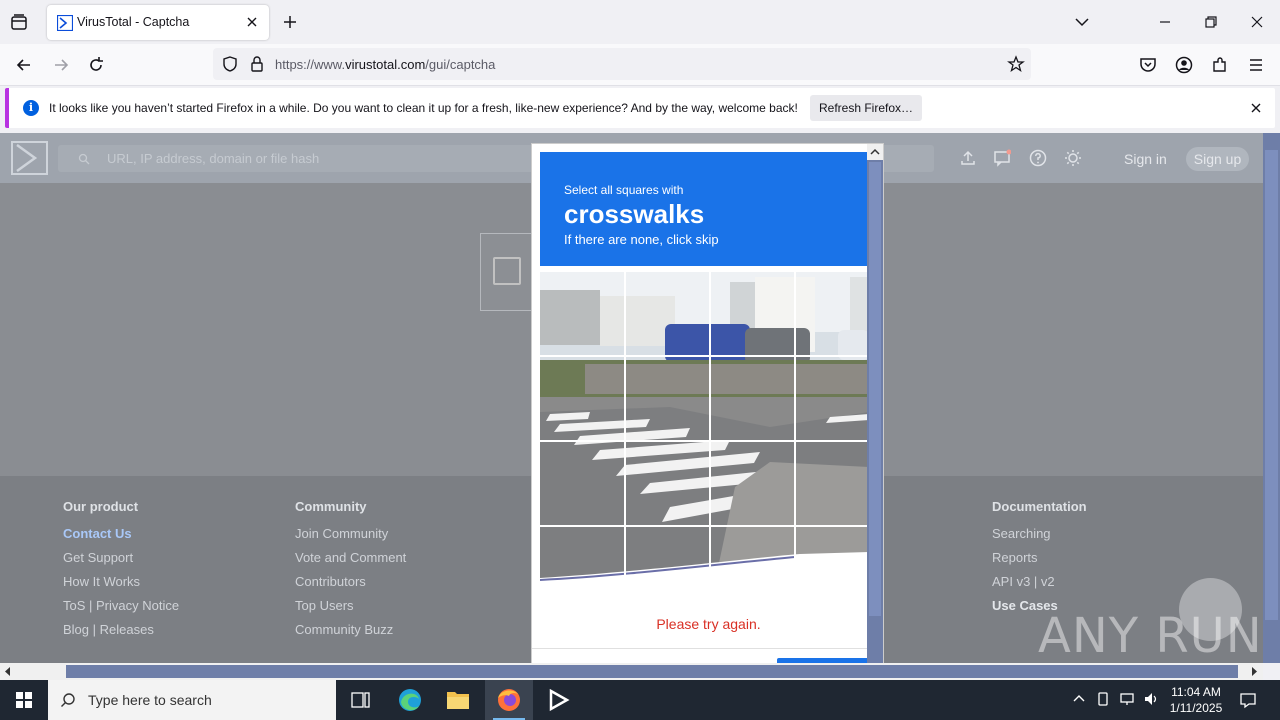 Image resolution: width=1280 pixels, height=720 pixels. What do you see at coordinates (968, 158) in the screenshot?
I see `upload-icon` at bounding box center [968, 158].